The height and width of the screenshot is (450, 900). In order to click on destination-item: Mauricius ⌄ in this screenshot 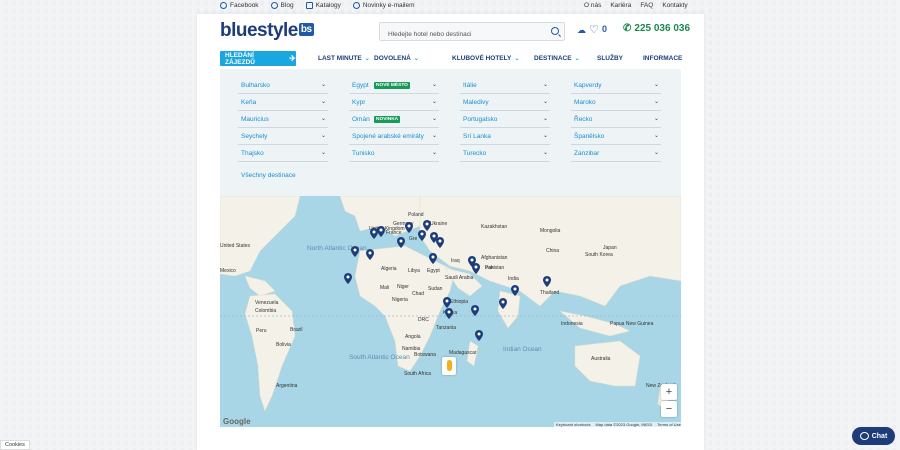, I will do `click(283, 120)`.